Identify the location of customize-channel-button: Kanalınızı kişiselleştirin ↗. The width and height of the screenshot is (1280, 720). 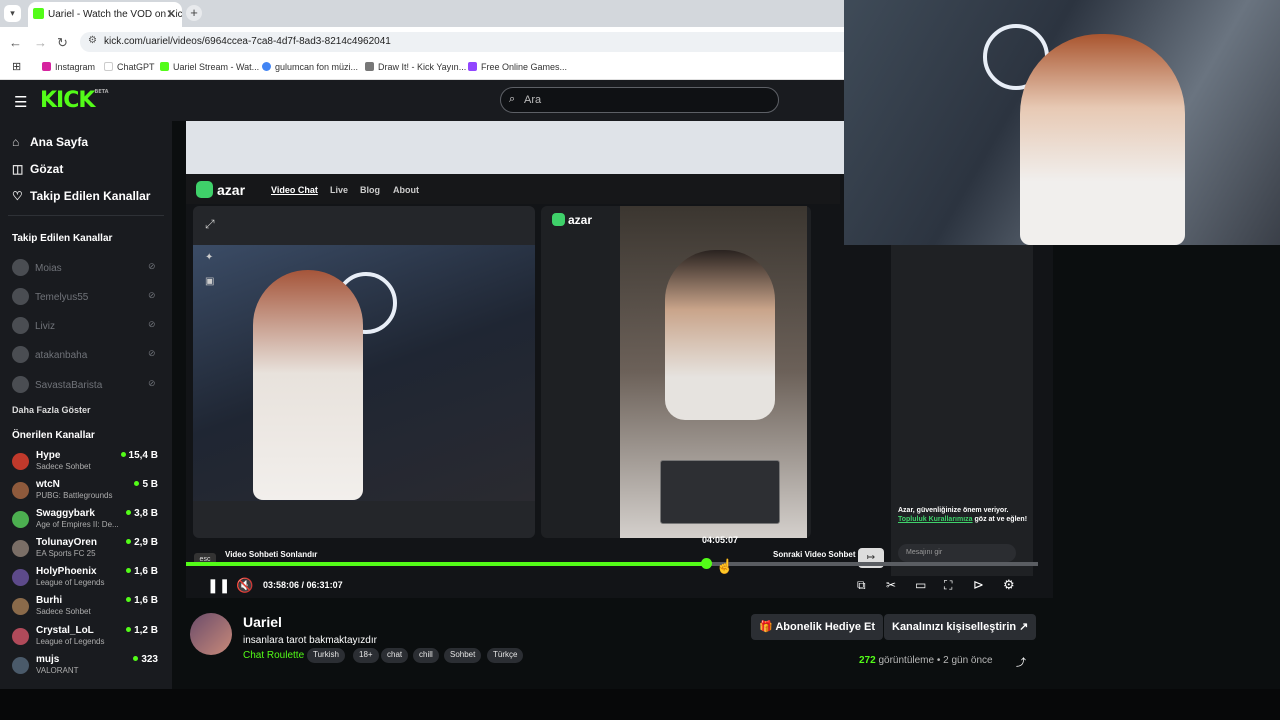
(960, 627).